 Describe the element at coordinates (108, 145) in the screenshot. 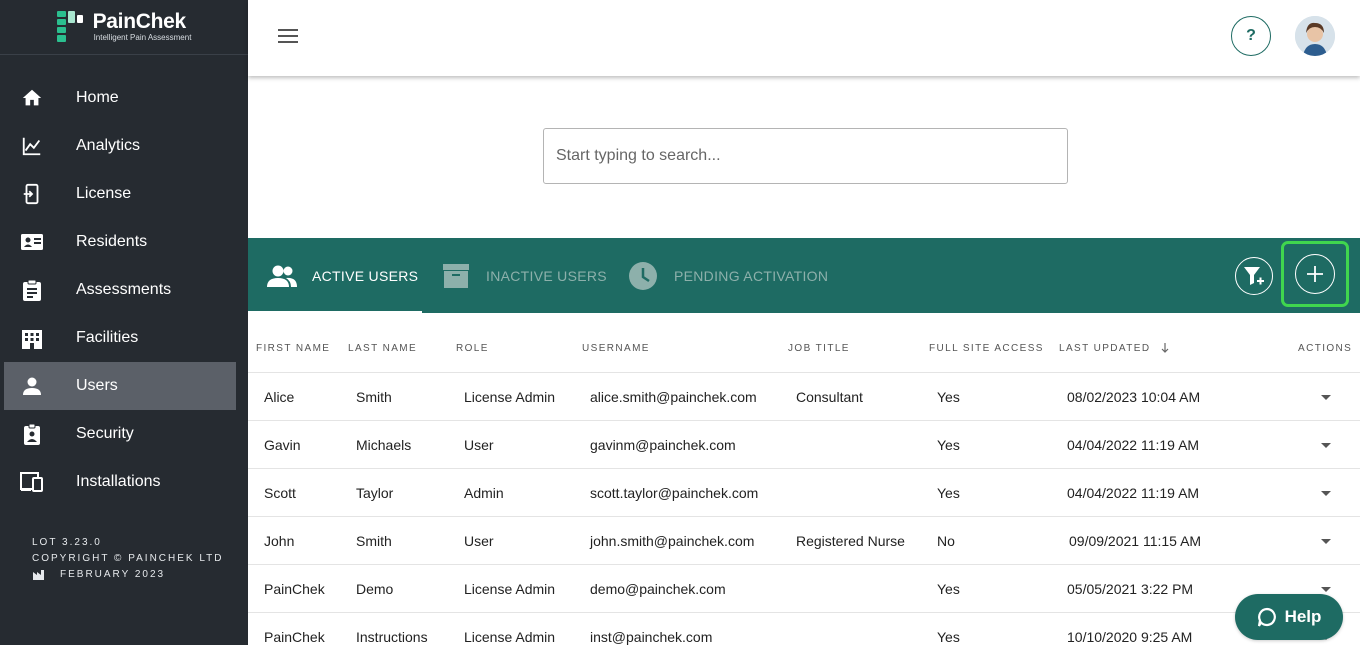

I see `sidebar-item-label: Analytics` at that location.